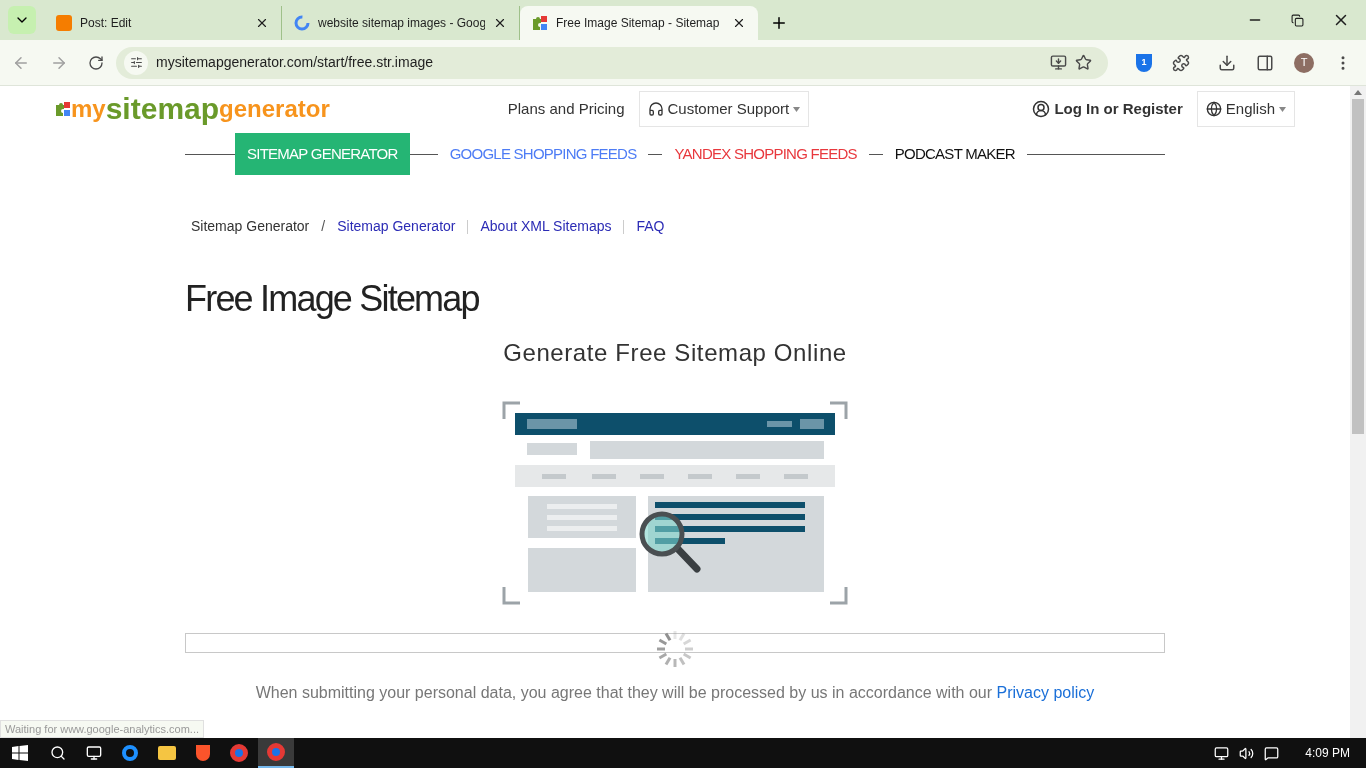  I want to click on headset-icon, so click(655, 109).